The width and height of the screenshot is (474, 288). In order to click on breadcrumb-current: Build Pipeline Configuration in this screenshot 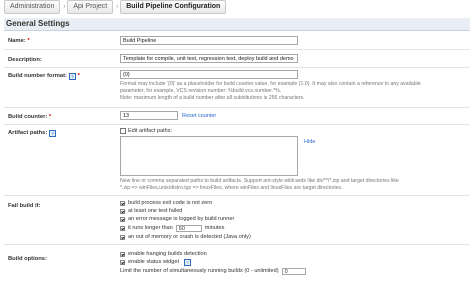, I will do `click(173, 7)`.